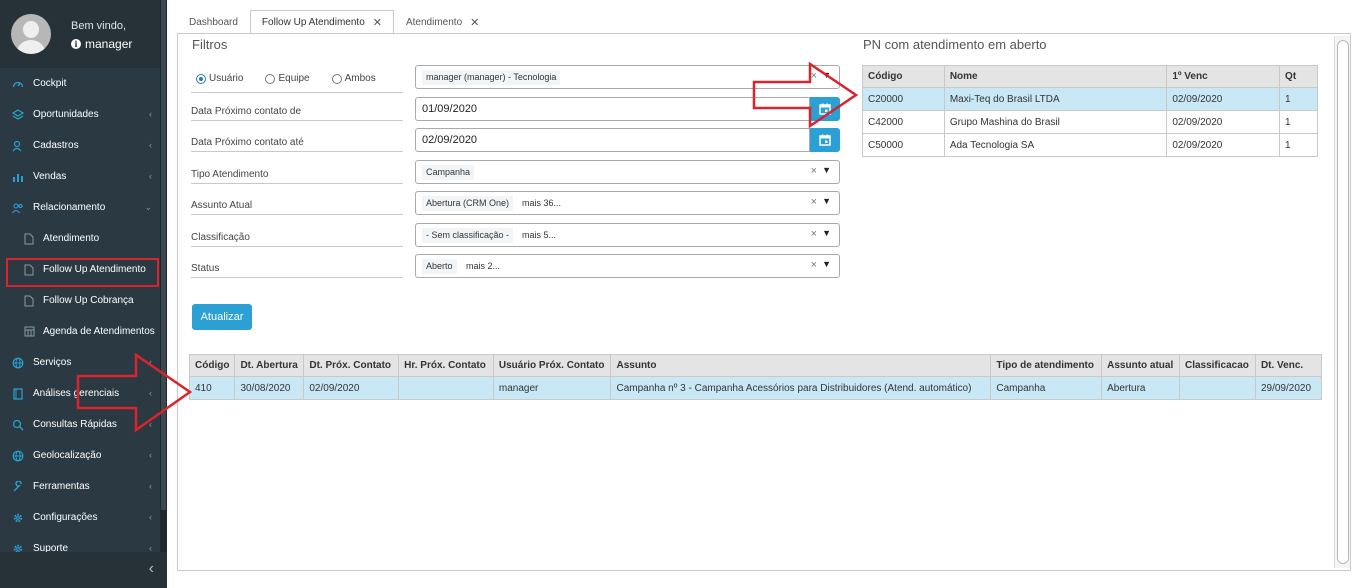 The height and width of the screenshot is (588, 1364). I want to click on date-from-input: 01/09/2020, so click(612, 109).